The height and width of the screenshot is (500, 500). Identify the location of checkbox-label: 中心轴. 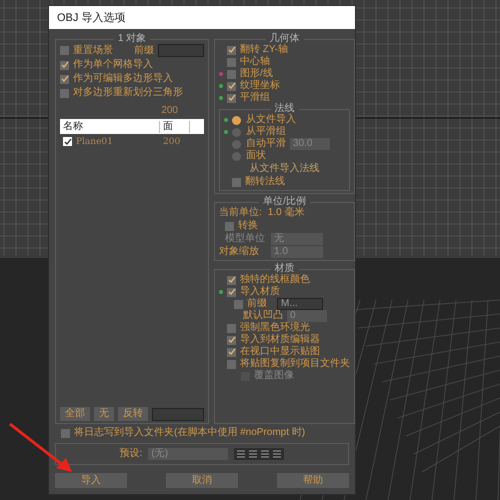
(255, 62).